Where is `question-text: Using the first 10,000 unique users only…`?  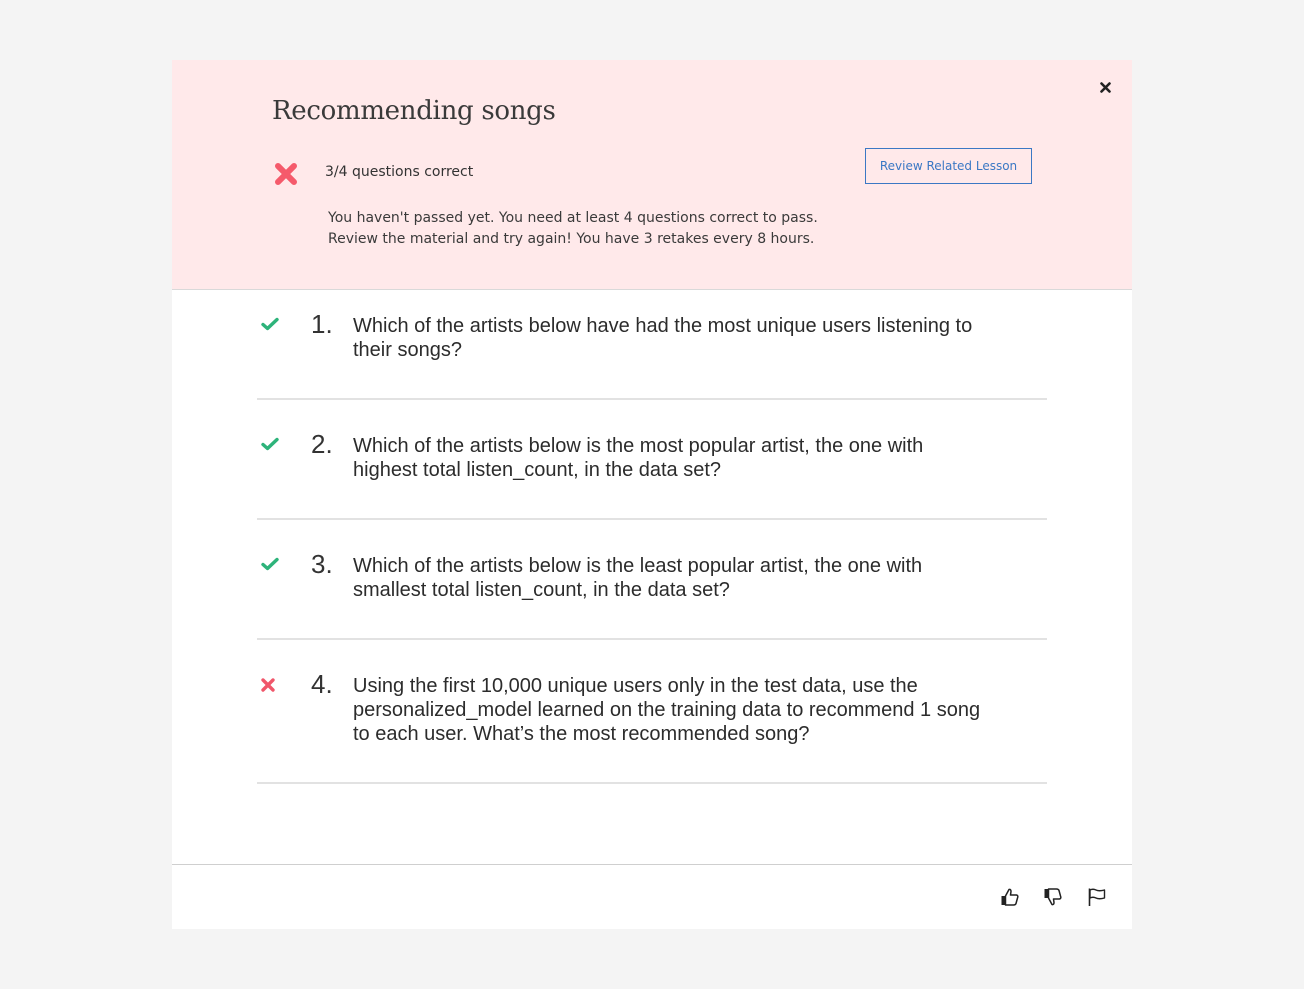
question-text: Using the first 10,000 unique users only… is located at coordinates (667, 710).